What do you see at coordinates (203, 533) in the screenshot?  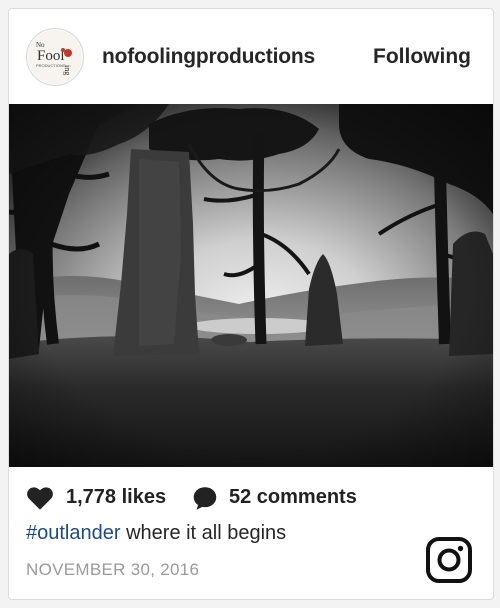 I see `caption-text: where it all begins` at bounding box center [203, 533].